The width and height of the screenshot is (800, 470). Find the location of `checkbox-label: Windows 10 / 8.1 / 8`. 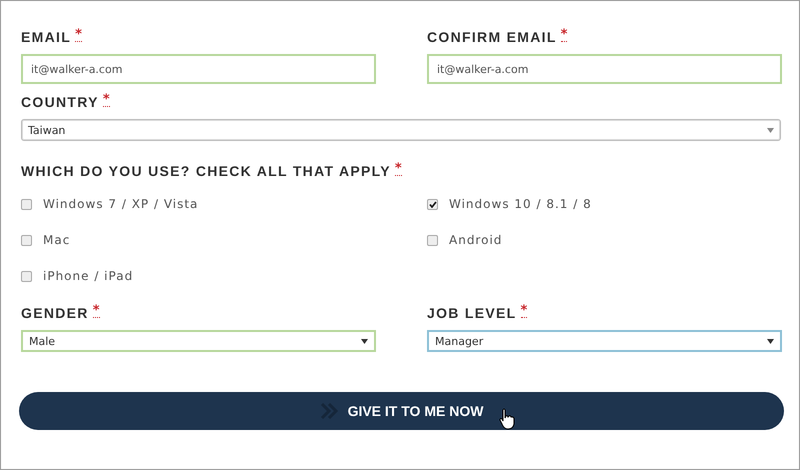

checkbox-label: Windows 10 / 8.1 / 8 is located at coordinates (520, 204).